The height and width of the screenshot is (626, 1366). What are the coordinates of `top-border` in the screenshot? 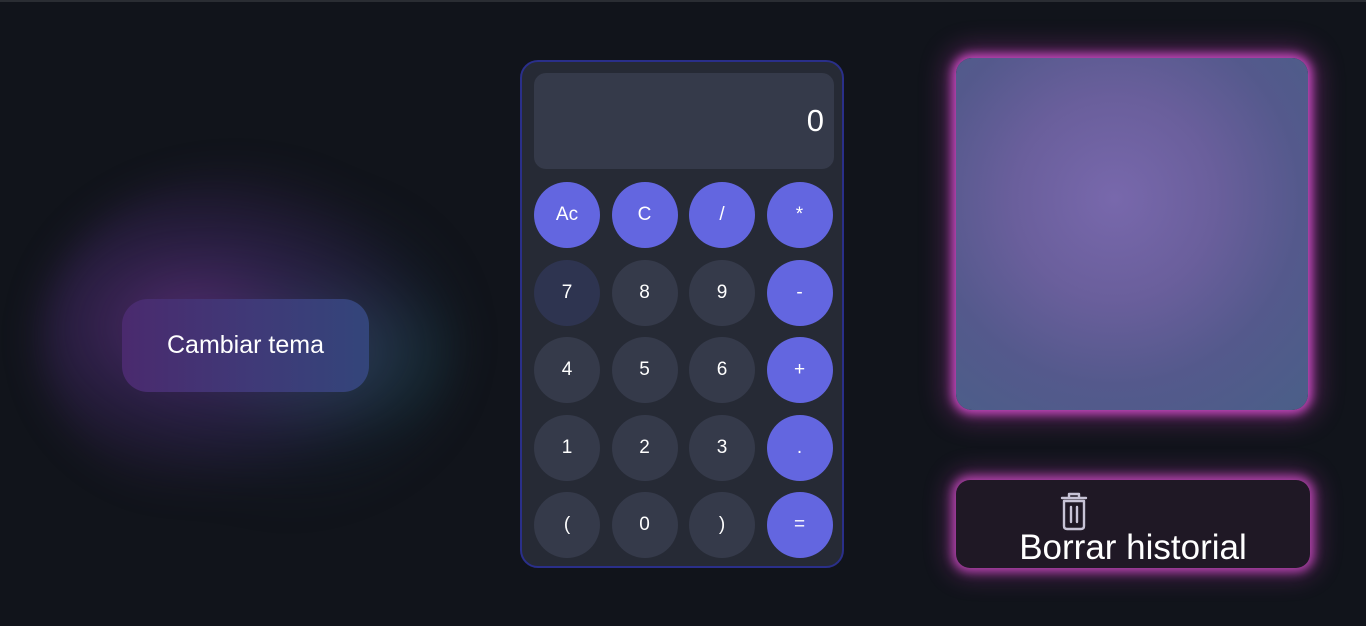 It's located at (683, 1).